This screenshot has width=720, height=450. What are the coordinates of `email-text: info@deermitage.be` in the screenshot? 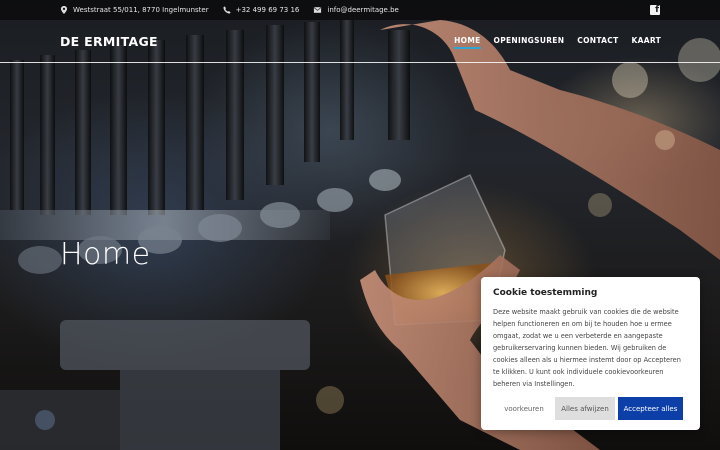 It's located at (362, 10).